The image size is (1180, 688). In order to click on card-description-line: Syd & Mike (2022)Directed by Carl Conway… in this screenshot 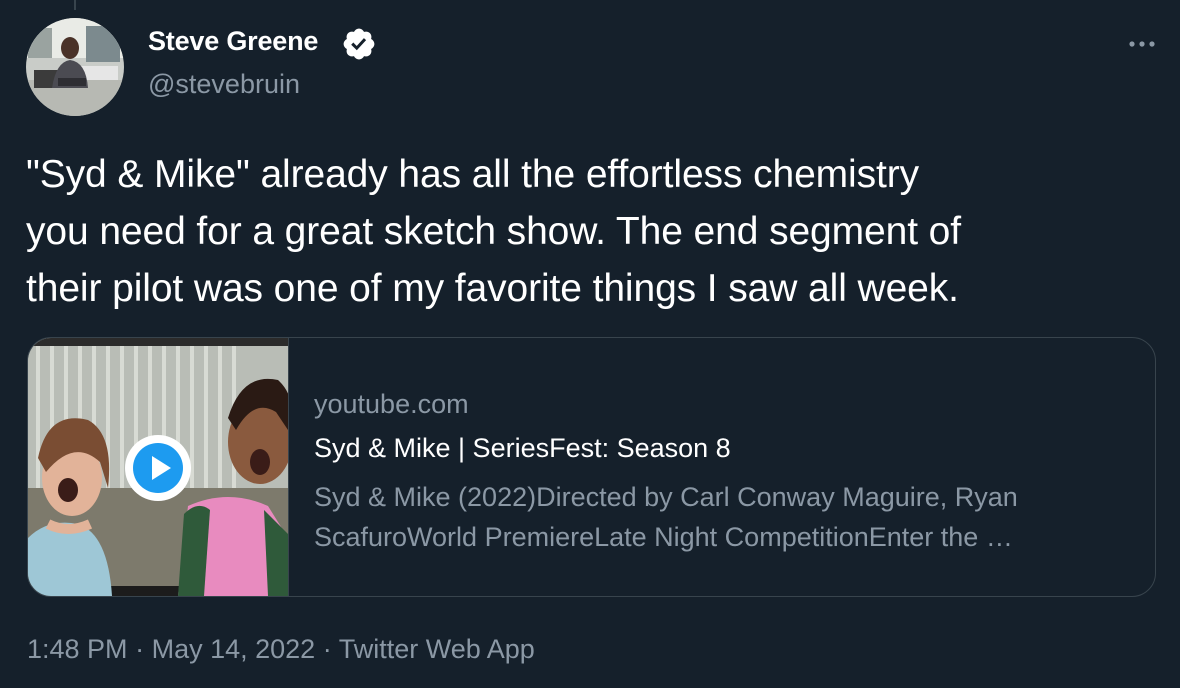, I will do `click(666, 497)`.